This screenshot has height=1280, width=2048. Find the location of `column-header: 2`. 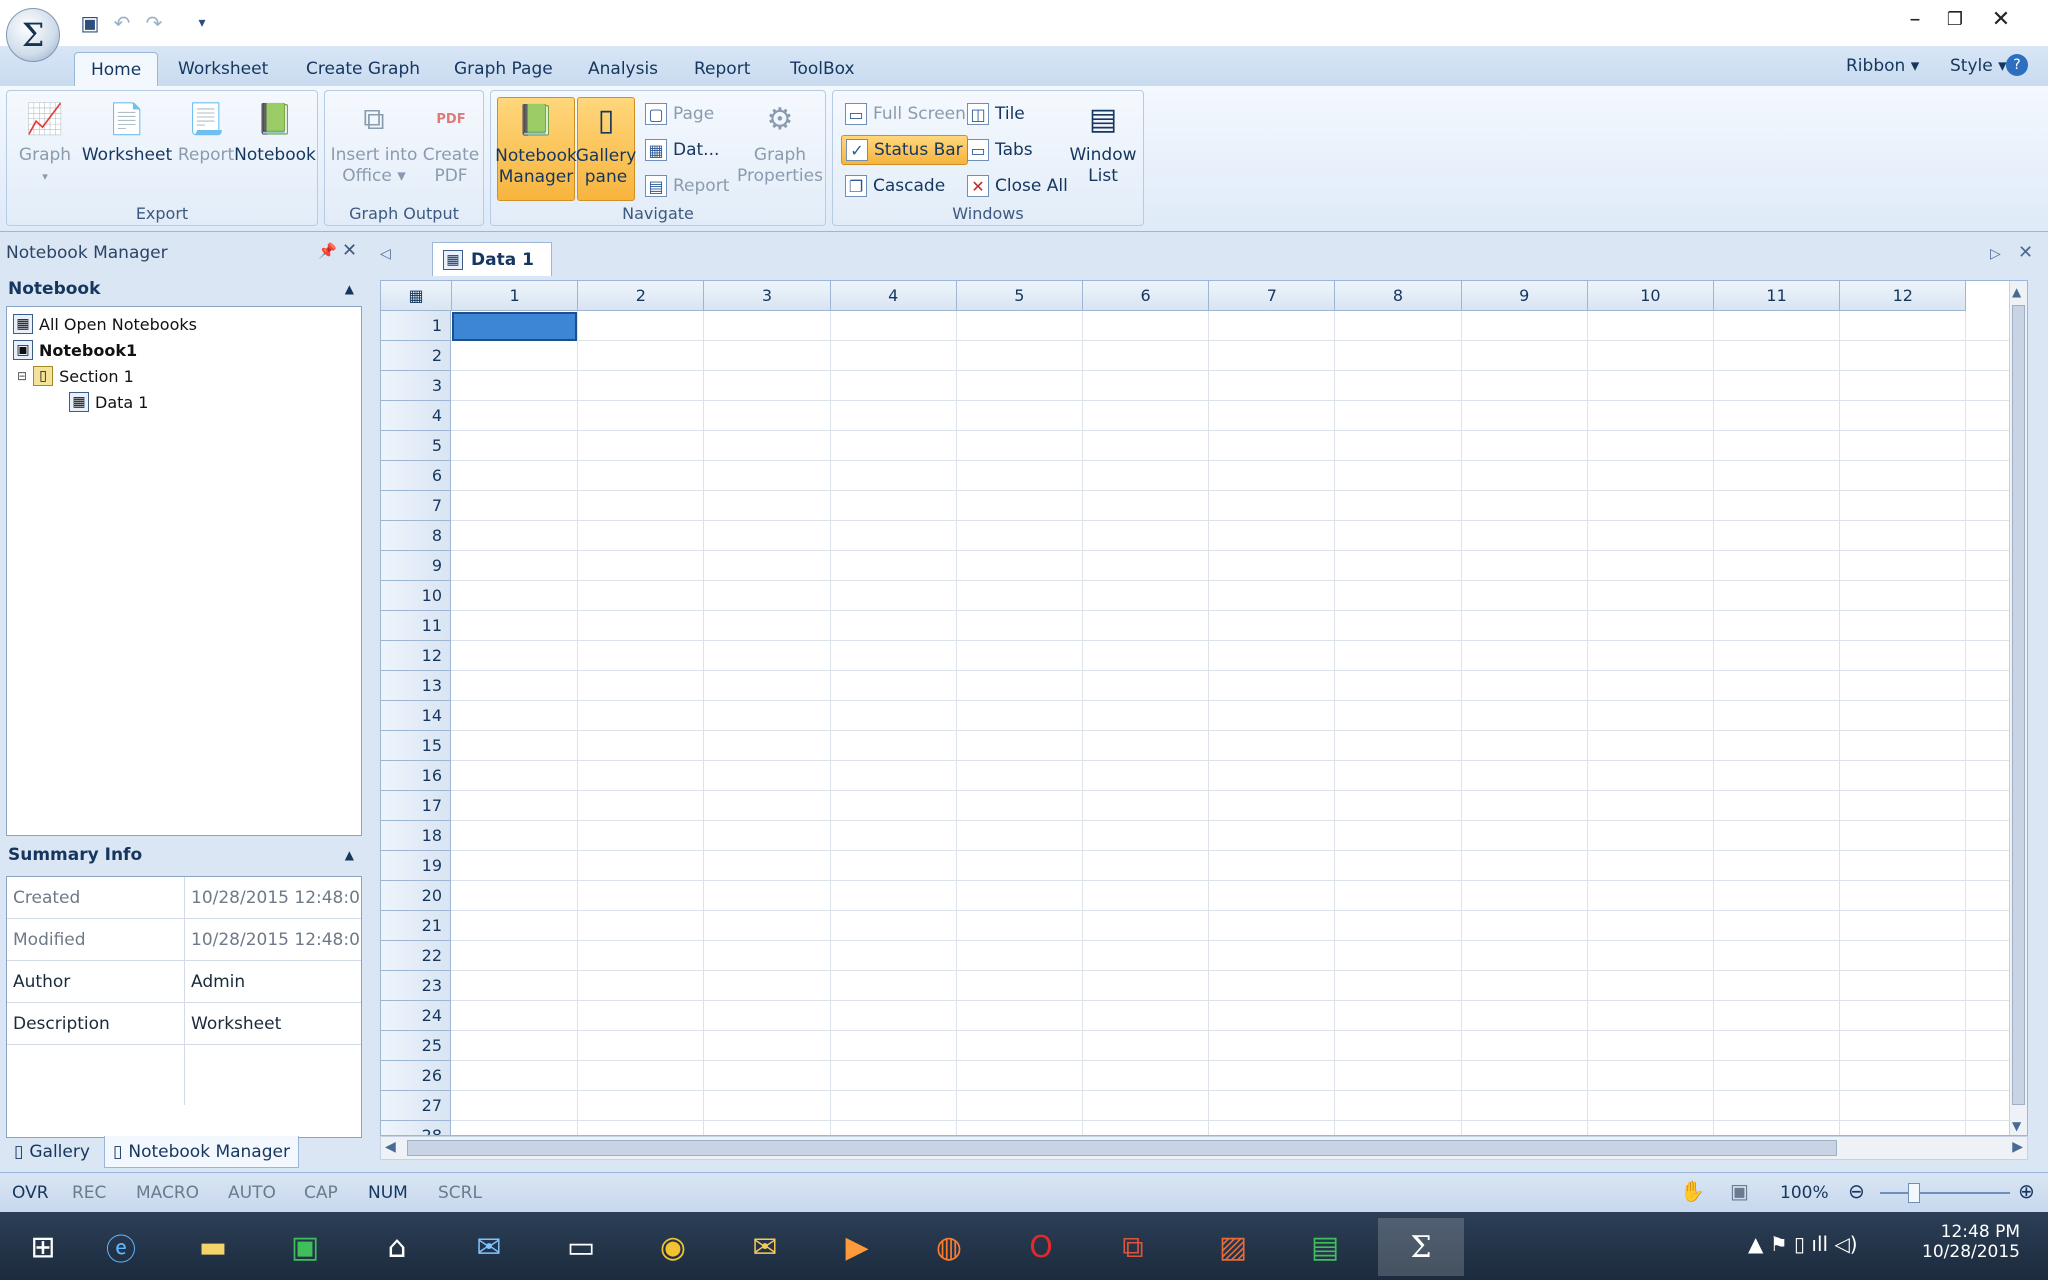

column-header: 2 is located at coordinates (641, 296).